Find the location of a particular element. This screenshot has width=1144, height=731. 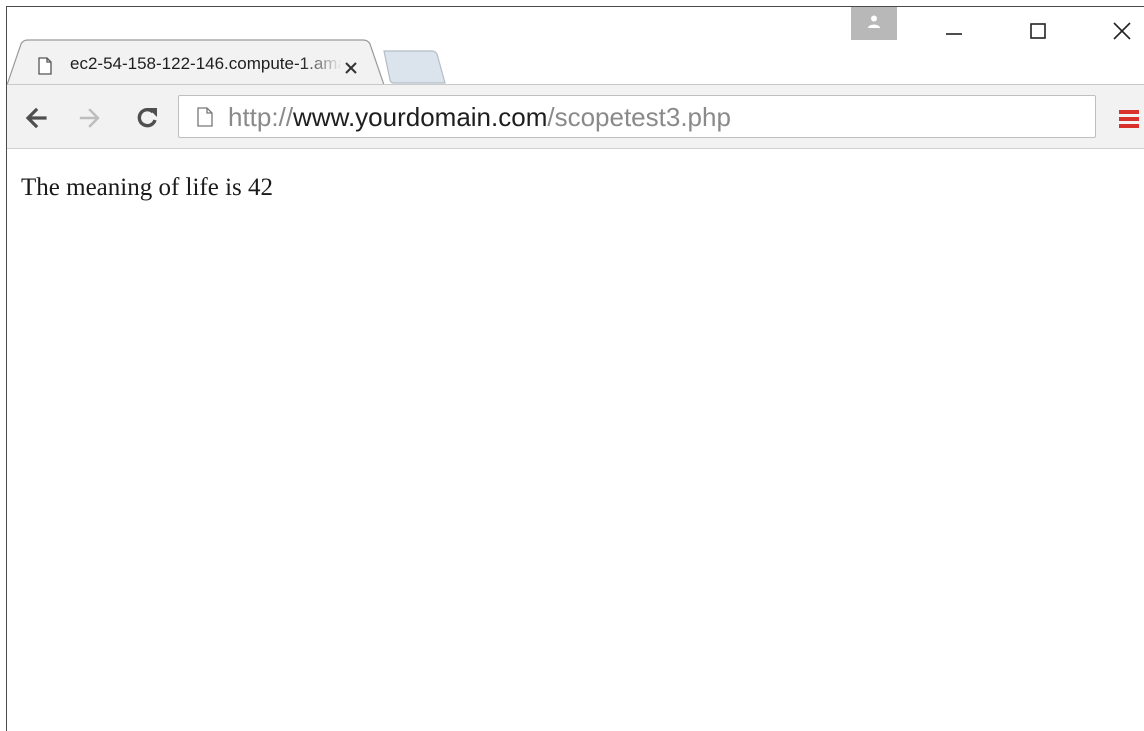

person-icon is located at coordinates (874, 21).